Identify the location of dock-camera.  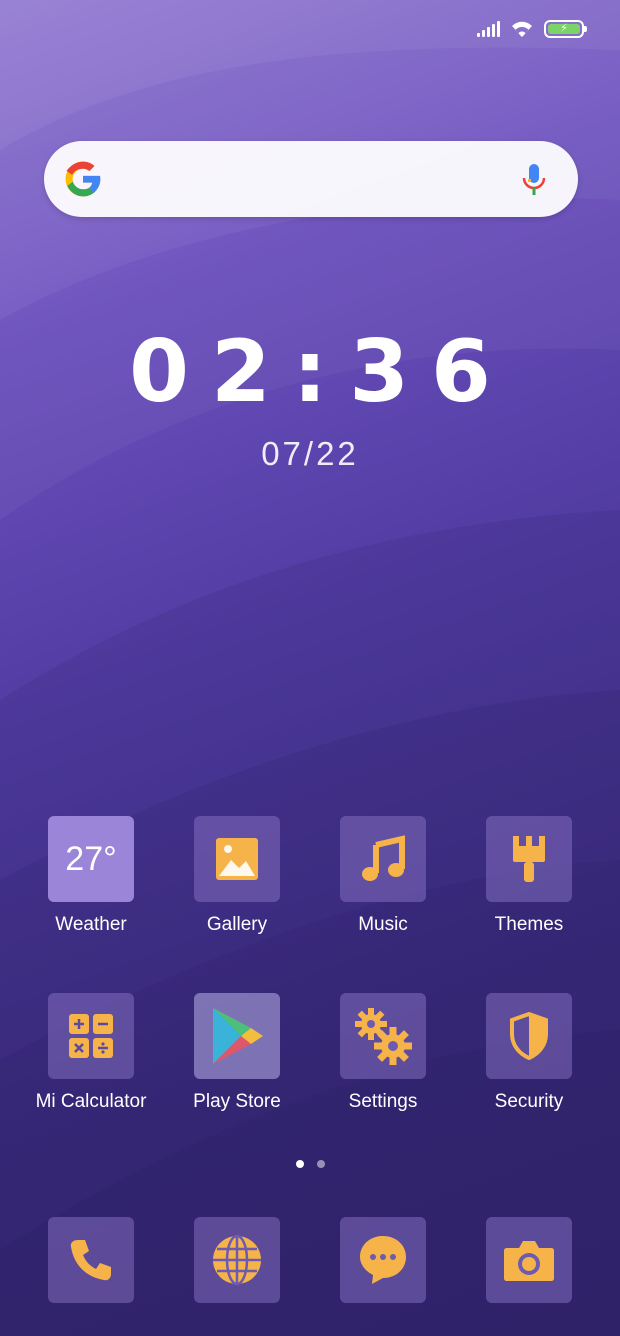
(529, 1260).